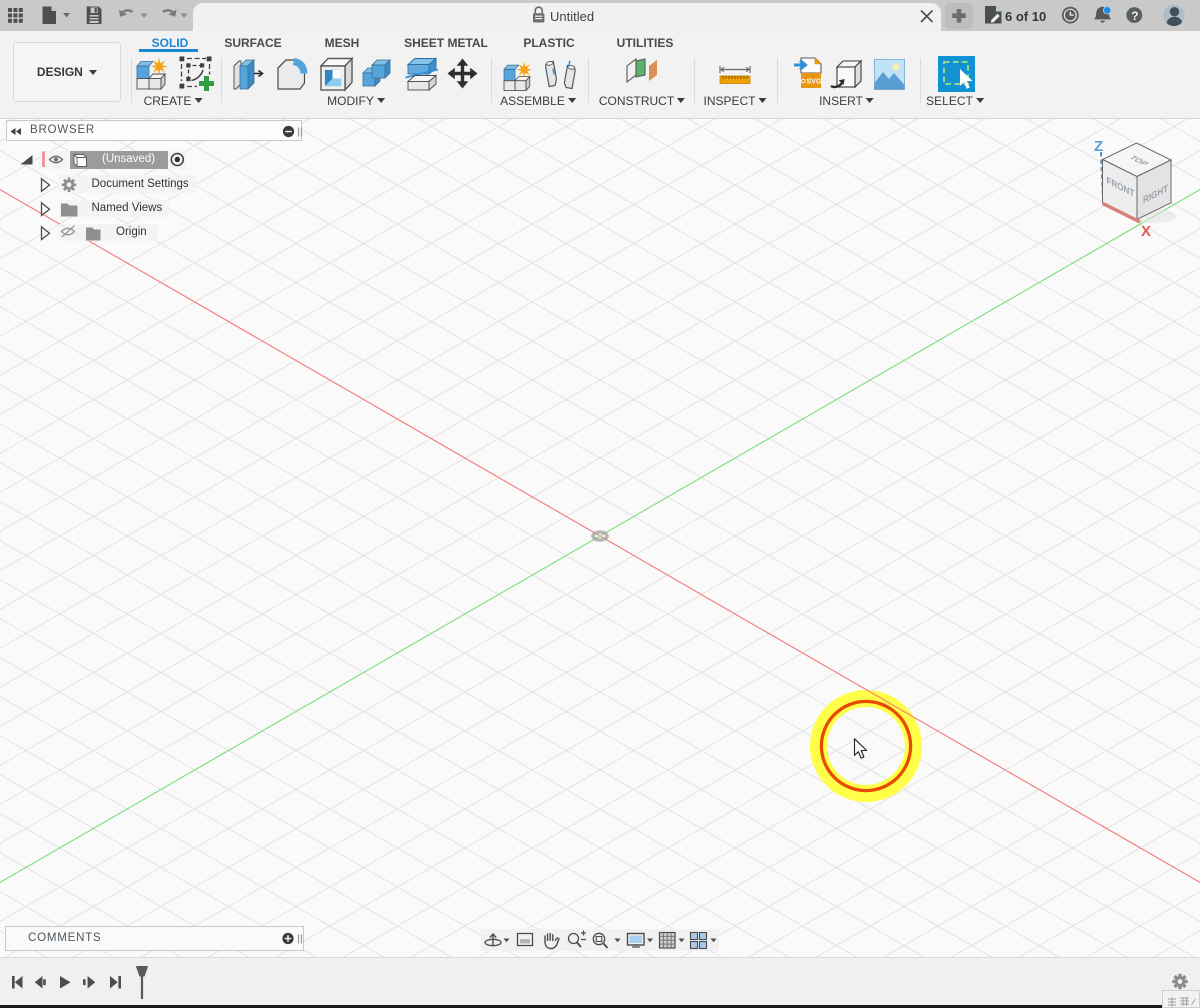  What do you see at coordinates (814, 82) in the screenshot?
I see `svg-text: SVG` at bounding box center [814, 82].